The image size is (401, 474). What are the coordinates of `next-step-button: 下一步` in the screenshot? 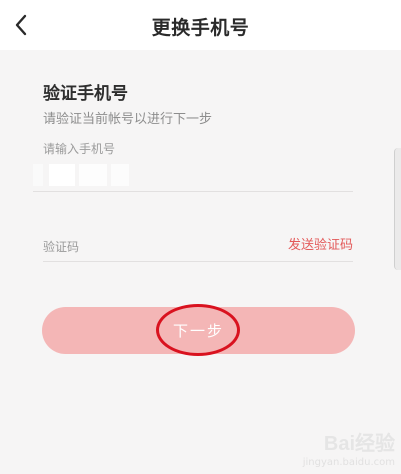 It's located at (198, 330).